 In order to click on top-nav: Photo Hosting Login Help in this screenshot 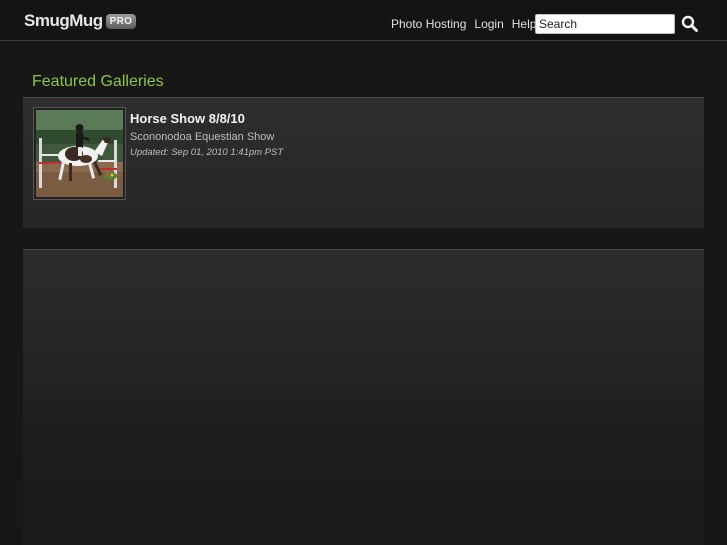, I will do `click(463, 24)`.